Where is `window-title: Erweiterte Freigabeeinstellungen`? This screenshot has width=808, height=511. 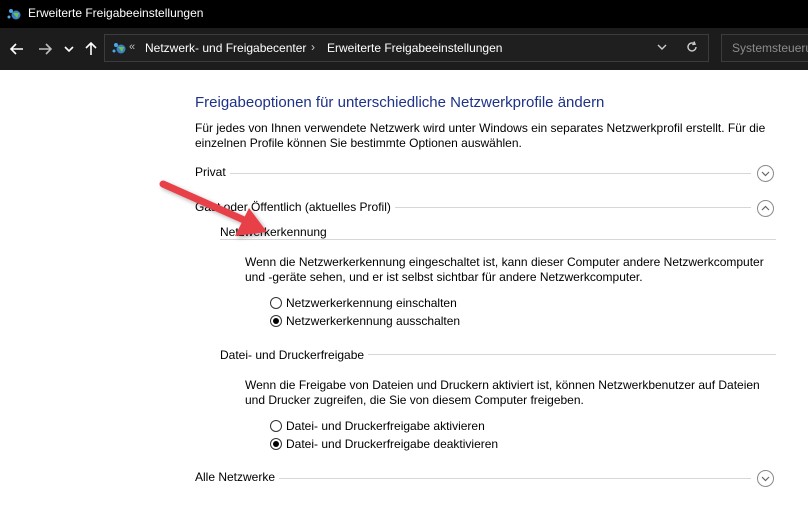
window-title: Erweiterte Freigabeeinstellungen is located at coordinates (116, 13).